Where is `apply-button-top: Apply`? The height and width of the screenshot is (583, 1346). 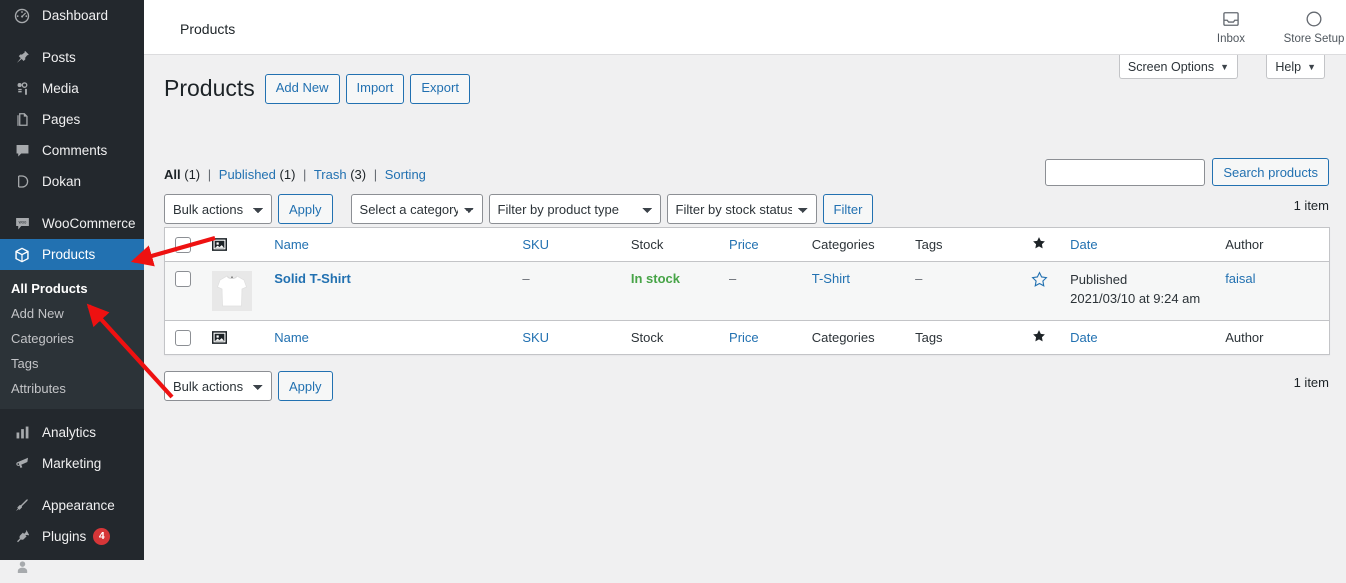 apply-button-top: Apply is located at coordinates (305, 209).